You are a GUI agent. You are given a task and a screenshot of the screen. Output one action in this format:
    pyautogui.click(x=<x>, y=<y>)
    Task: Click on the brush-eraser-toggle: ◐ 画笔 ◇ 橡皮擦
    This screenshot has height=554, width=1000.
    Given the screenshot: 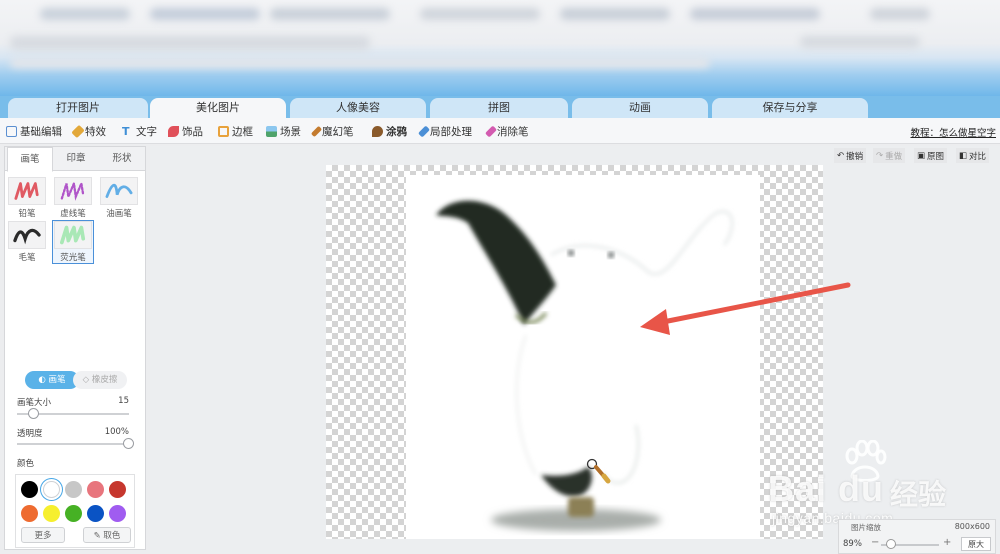 What is the action you would take?
    pyautogui.click(x=76, y=380)
    